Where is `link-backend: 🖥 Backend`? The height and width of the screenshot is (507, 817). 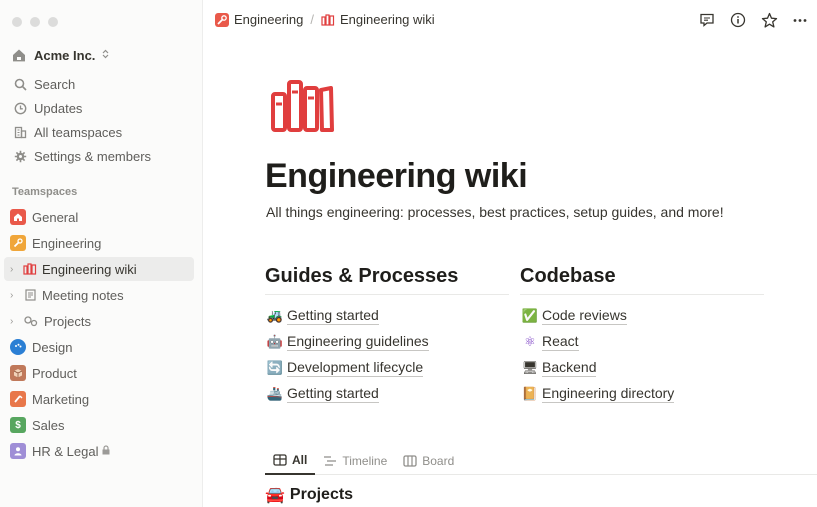
link-backend: 🖥 Backend is located at coordinates (558, 368).